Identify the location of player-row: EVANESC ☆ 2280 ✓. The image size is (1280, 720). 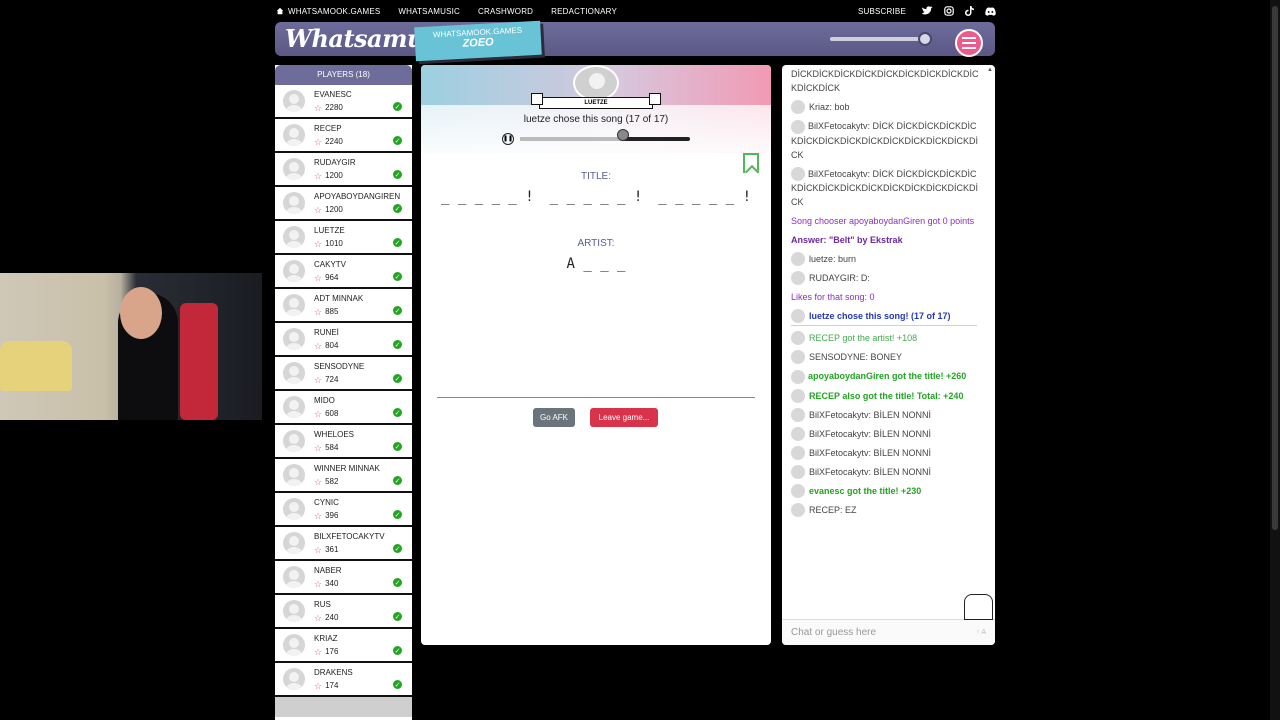
(343, 102).